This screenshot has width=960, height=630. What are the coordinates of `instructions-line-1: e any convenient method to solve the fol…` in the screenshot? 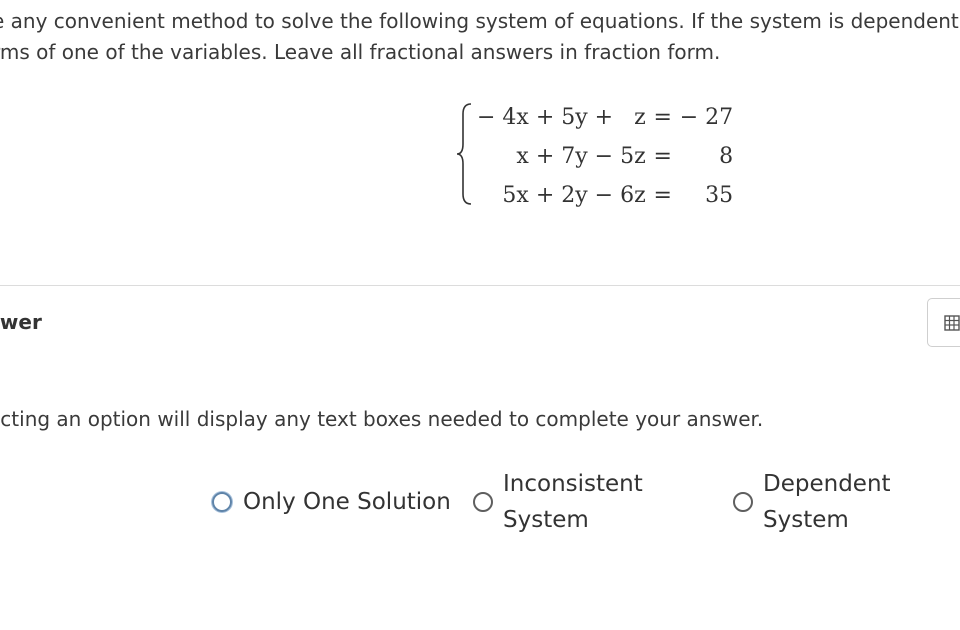 It's located at (480, 21).